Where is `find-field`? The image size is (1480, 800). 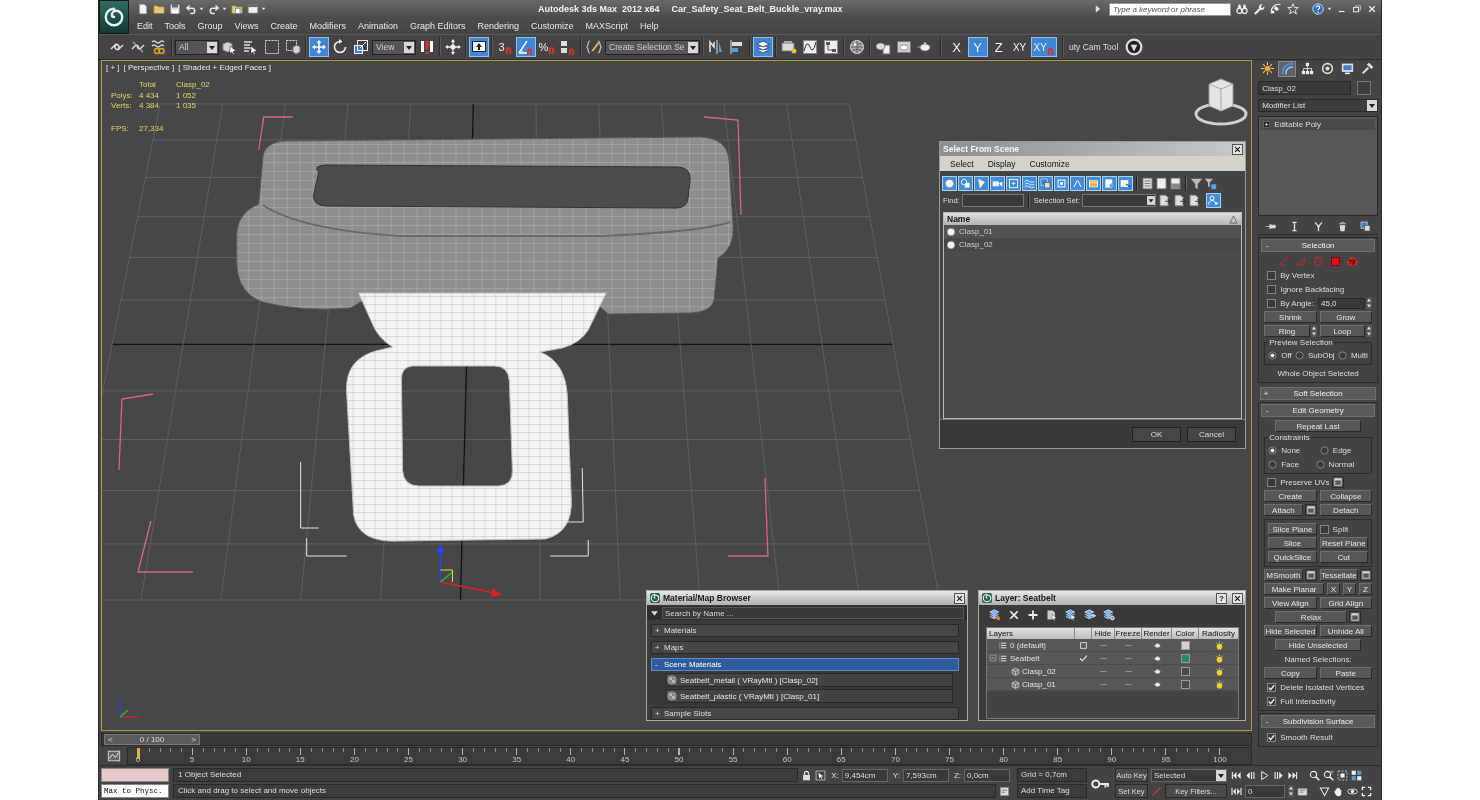 find-field is located at coordinates (992, 200).